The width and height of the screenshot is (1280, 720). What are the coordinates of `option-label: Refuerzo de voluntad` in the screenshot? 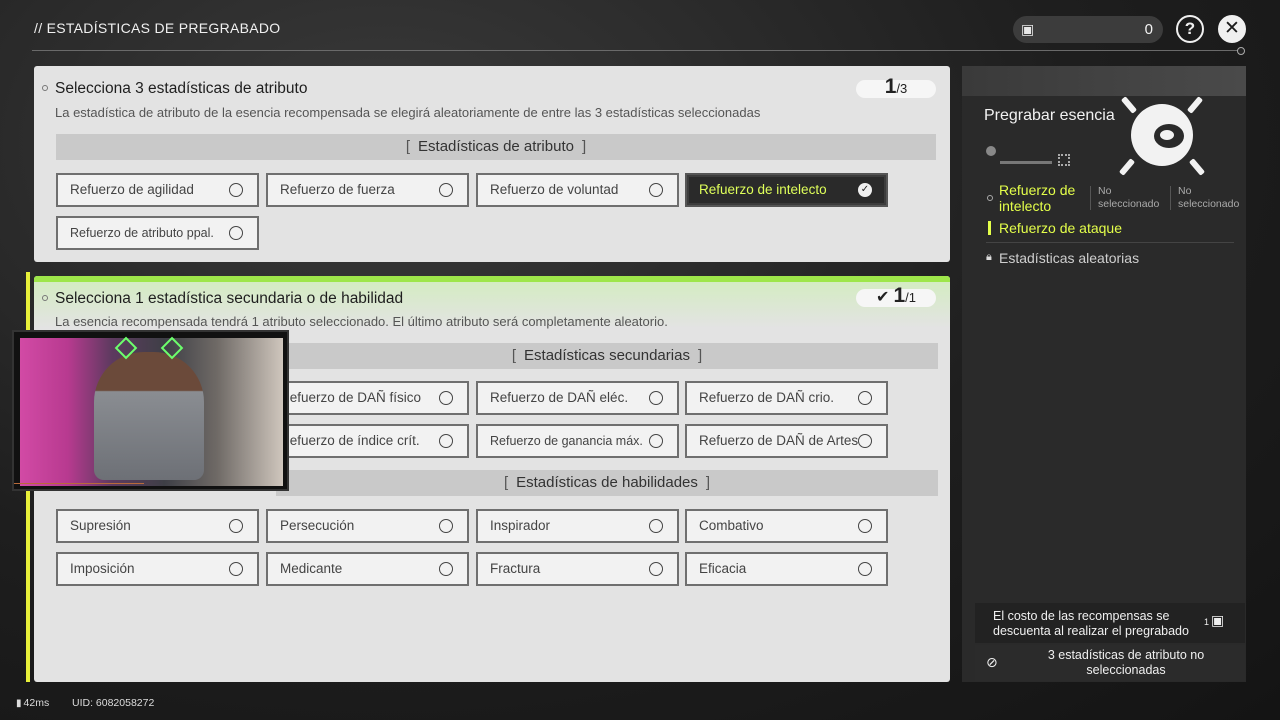 It's located at (554, 189).